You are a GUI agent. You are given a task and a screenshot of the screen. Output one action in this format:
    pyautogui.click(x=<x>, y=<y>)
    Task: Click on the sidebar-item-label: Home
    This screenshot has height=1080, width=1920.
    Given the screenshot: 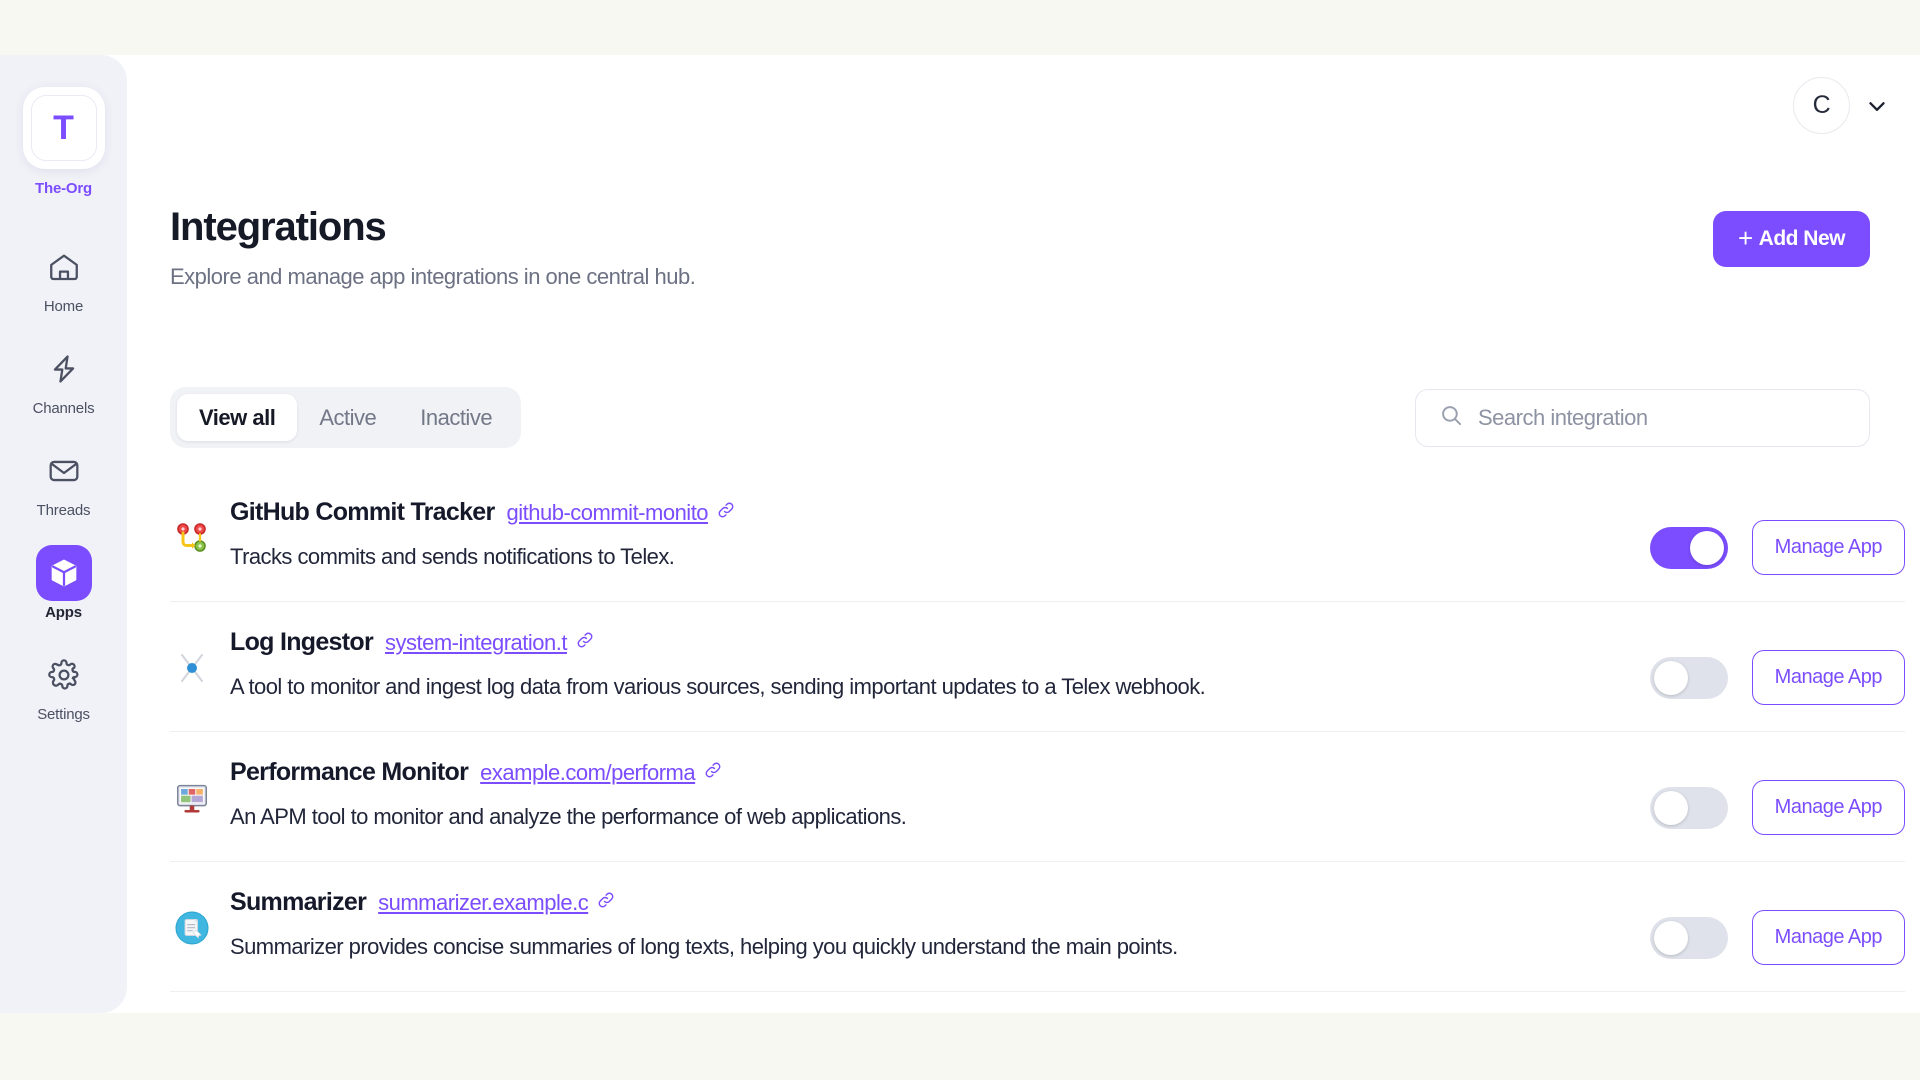 What is the action you would take?
    pyautogui.click(x=63, y=306)
    